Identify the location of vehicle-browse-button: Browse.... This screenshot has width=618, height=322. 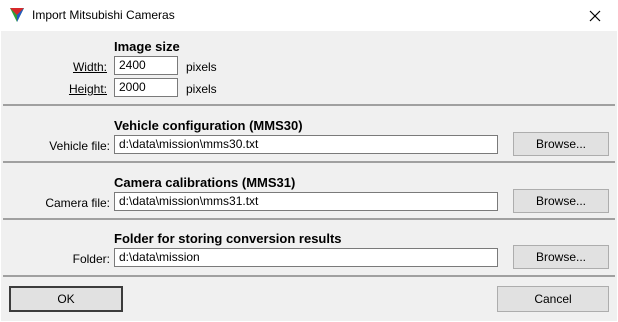
(561, 144).